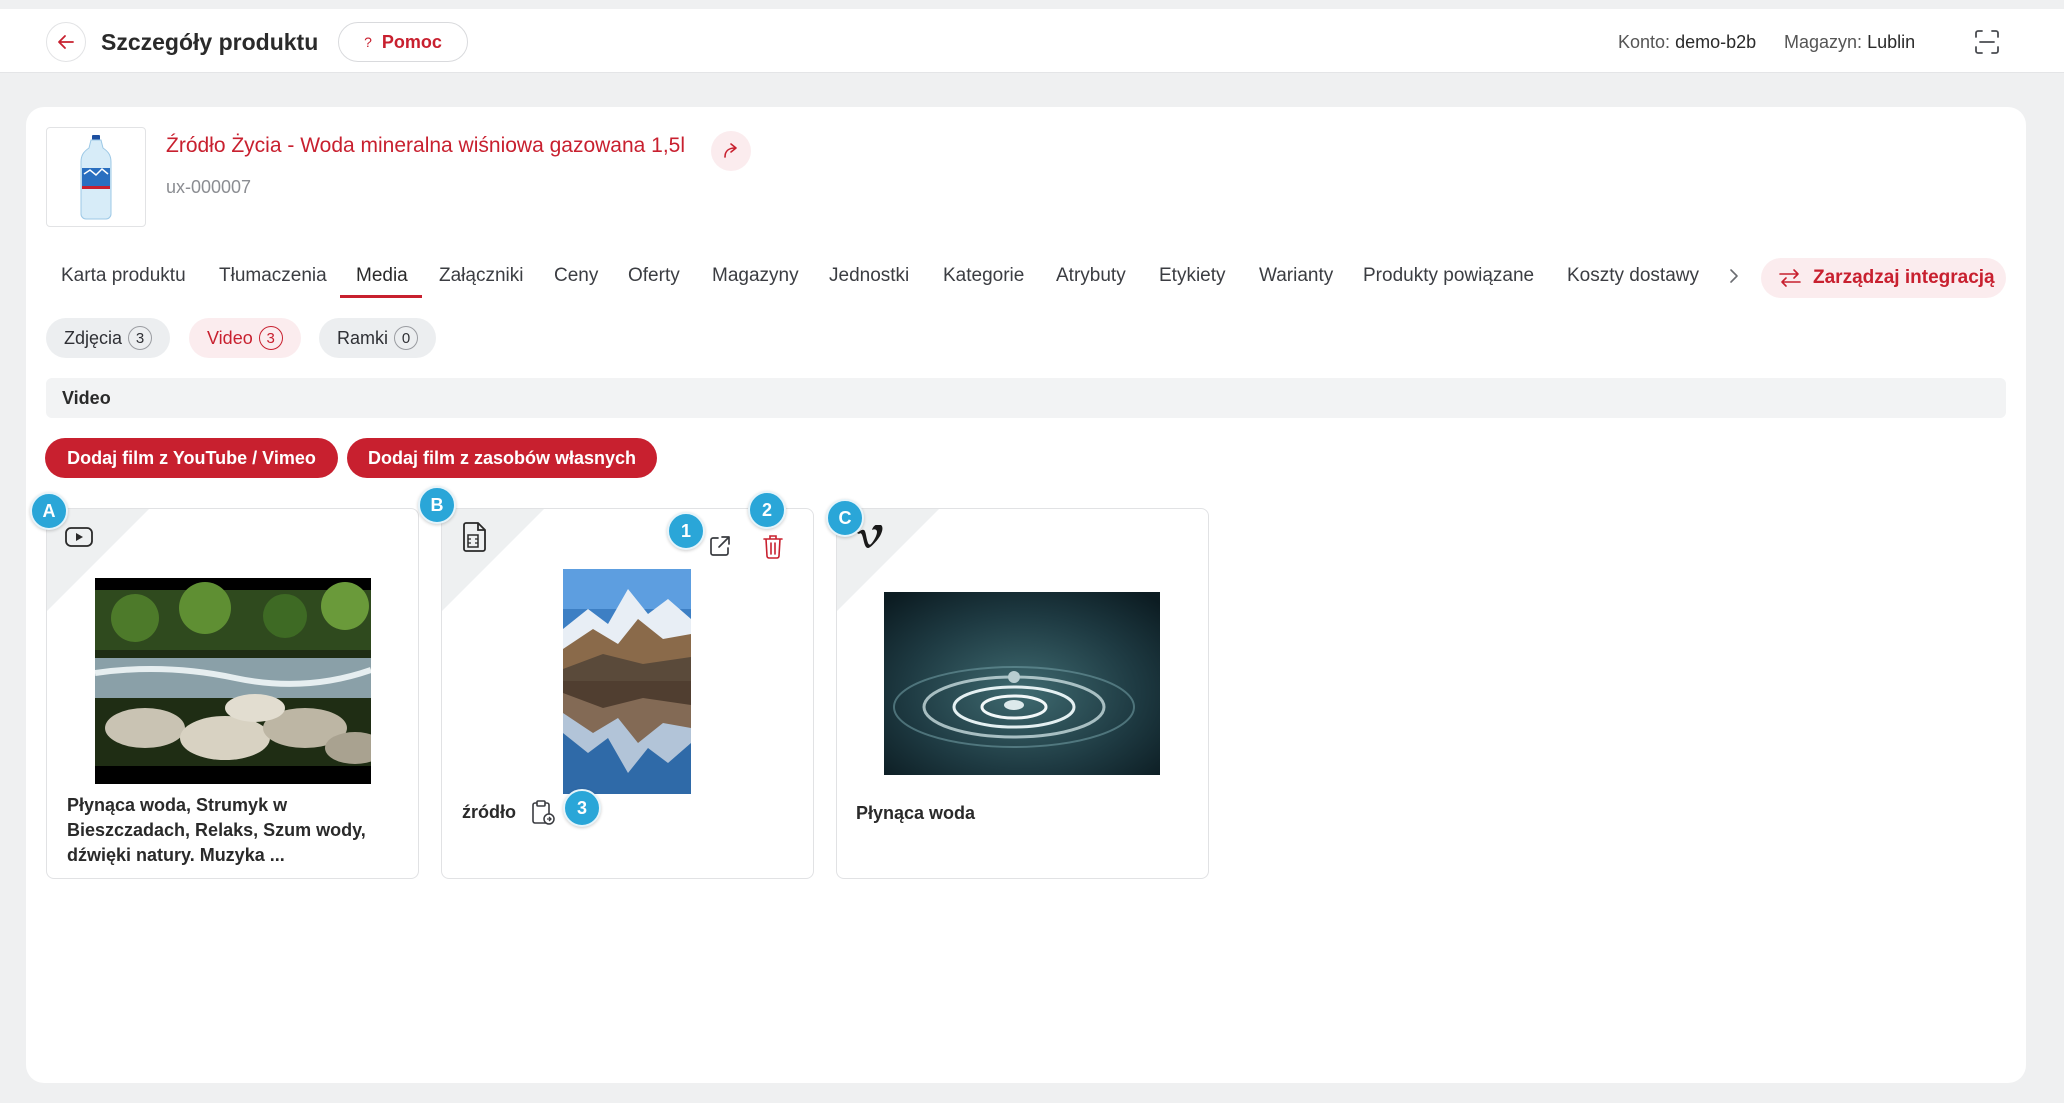 This screenshot has height=1103, width=2064. I want to click on chevron-right-icon, so click(1734, 276).